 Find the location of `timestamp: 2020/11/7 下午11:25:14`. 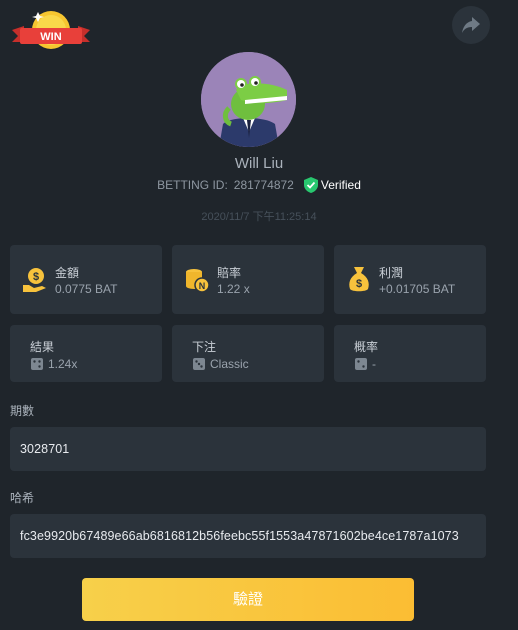

timestamp: 2020/11/7 下午11:25:14 is located at coordinates (259, 217).